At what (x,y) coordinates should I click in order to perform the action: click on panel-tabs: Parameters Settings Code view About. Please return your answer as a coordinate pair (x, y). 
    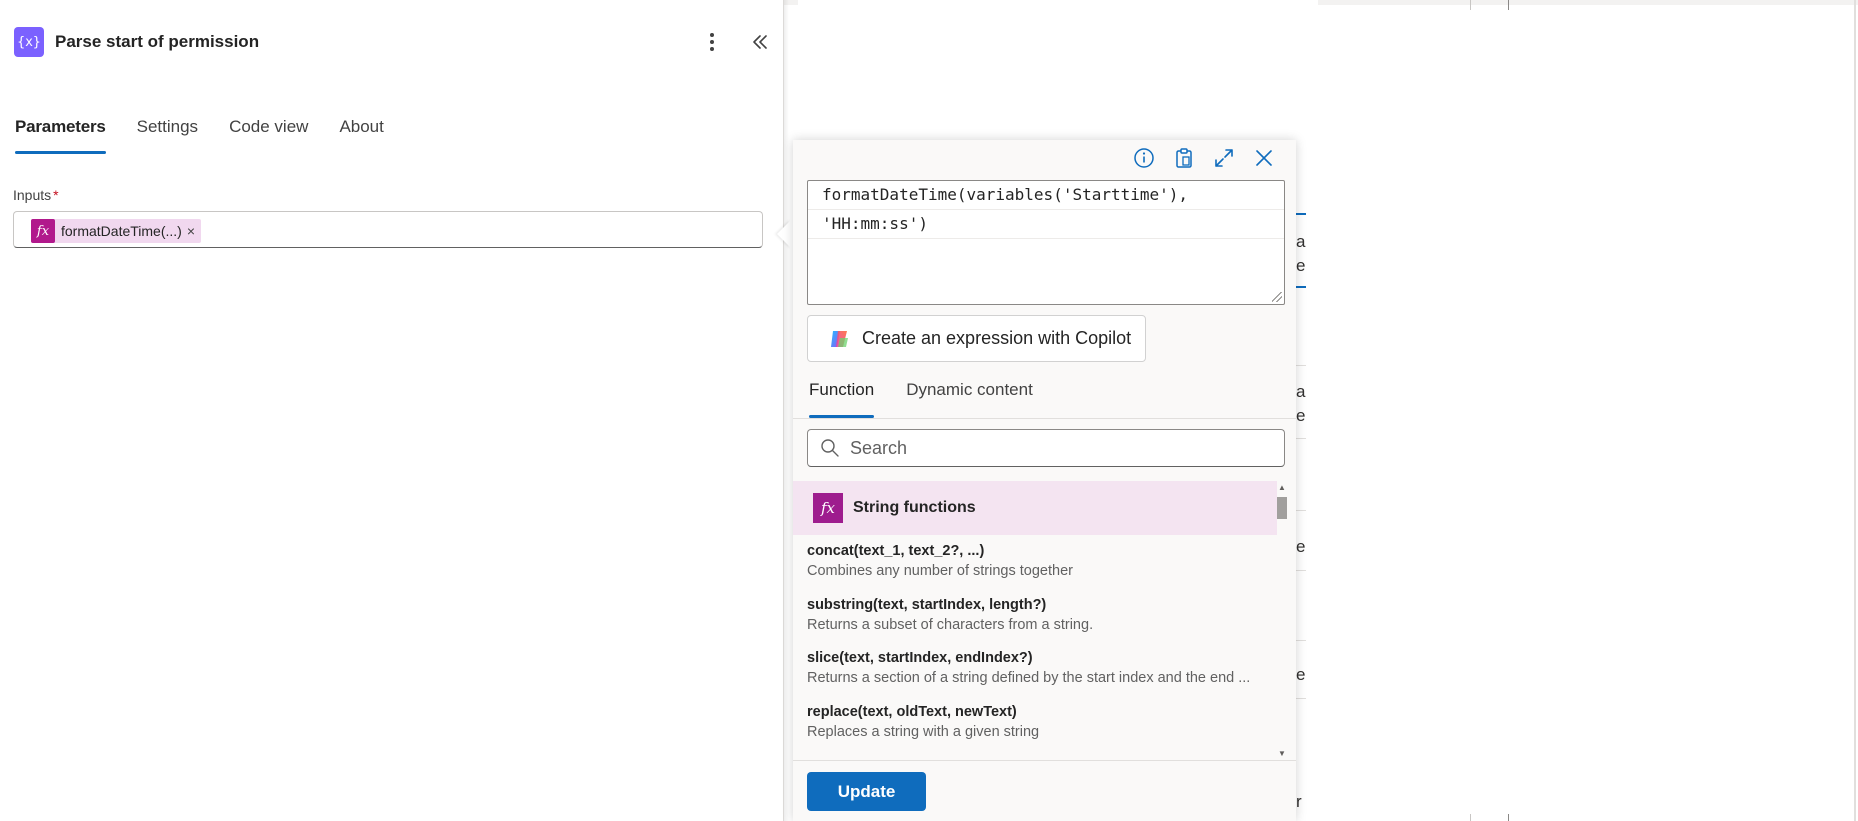
    Looking at the image, I should click on (215, 133).